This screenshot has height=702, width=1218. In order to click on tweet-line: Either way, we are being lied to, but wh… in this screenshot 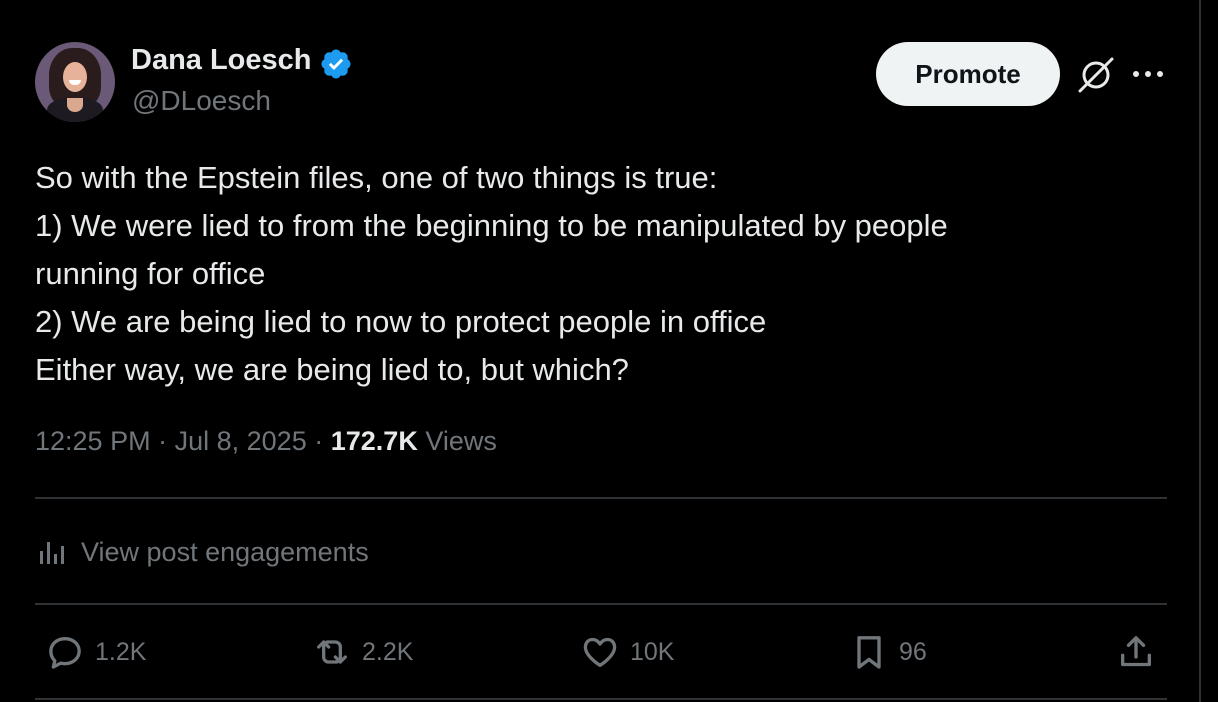, I will do `click(332, 369)`.